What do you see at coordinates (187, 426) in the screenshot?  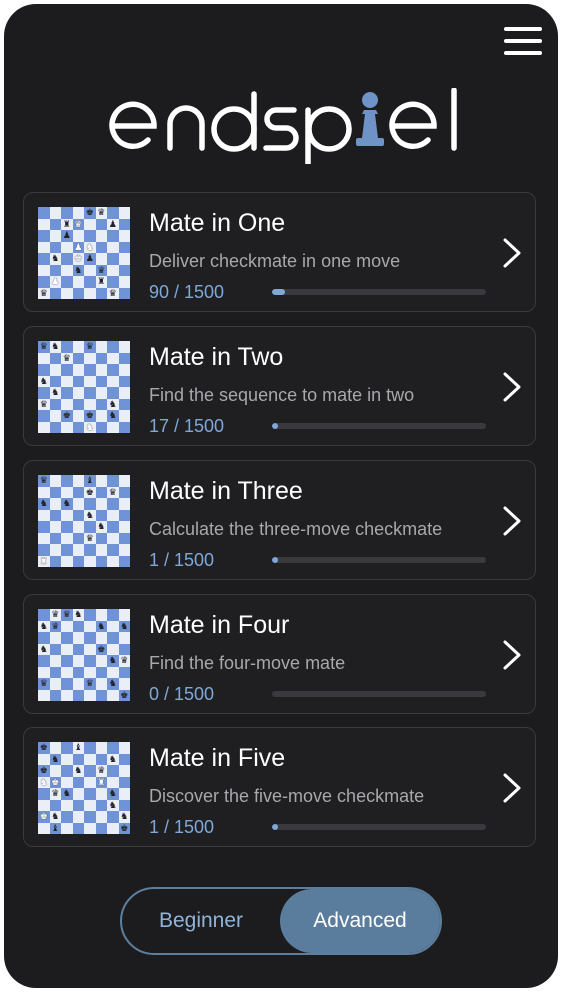 I see `progress-count: 17 / 1500` at bounding box center [187, 426].